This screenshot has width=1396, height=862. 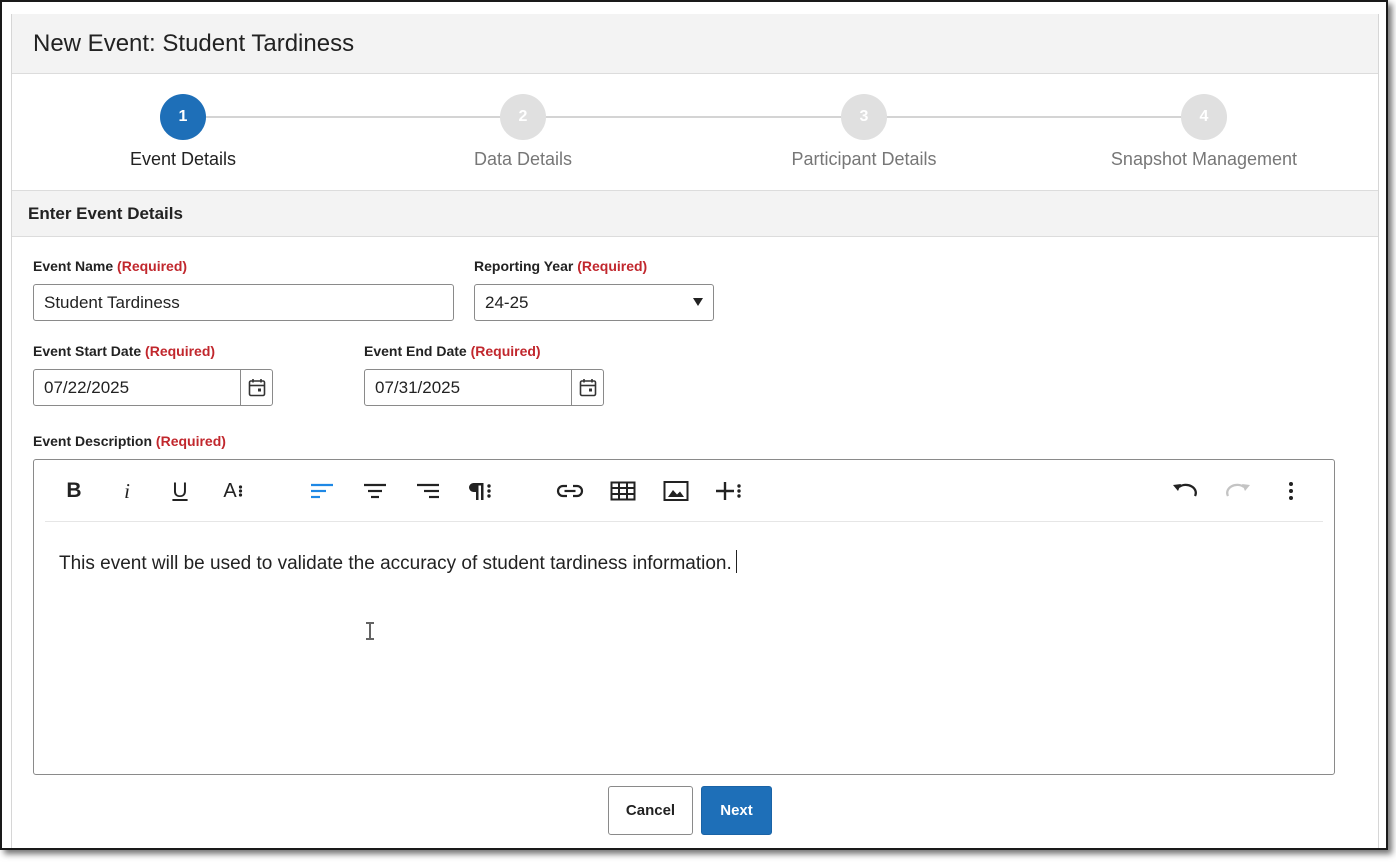 I want to click on stepper-line, so click(x=694, y=117).